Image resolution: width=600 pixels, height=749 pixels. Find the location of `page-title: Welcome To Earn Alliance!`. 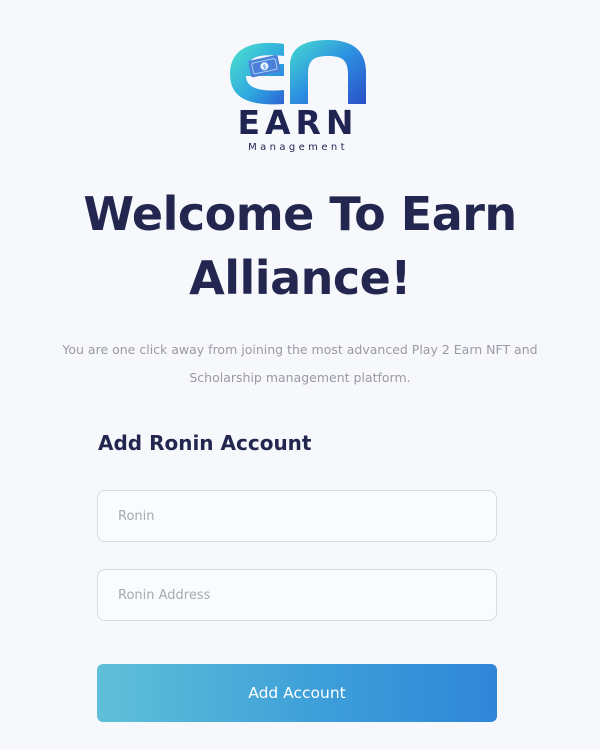

page-title: Welcome To Earn Alliance! is located at coordinates (300, 246).